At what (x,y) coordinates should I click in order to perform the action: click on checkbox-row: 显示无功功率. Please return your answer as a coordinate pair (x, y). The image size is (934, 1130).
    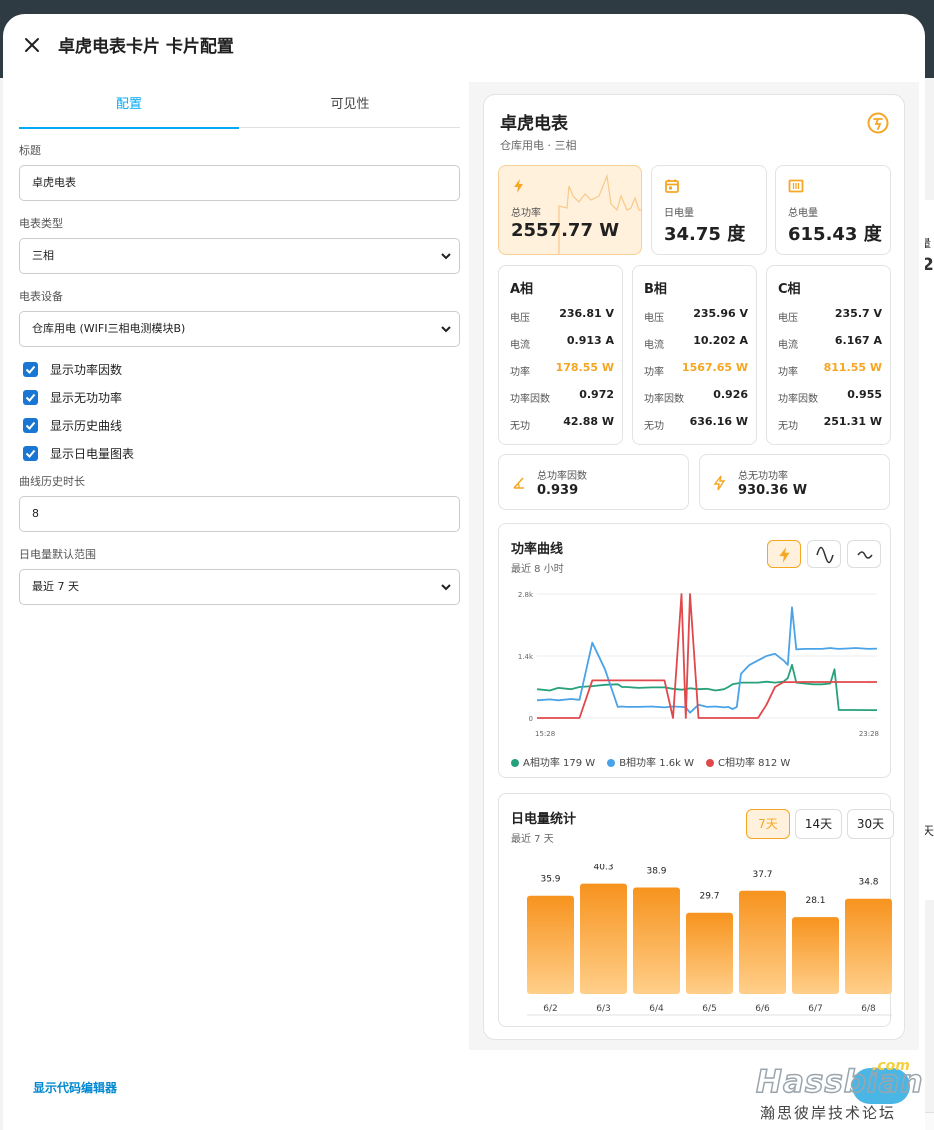
    Looking at the image, I should click on (241, 397).